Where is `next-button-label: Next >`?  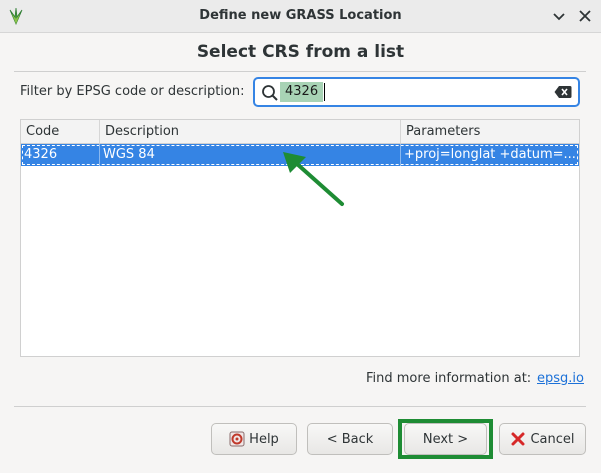 next-button-label: Next > is located at coordinates (445, 439).